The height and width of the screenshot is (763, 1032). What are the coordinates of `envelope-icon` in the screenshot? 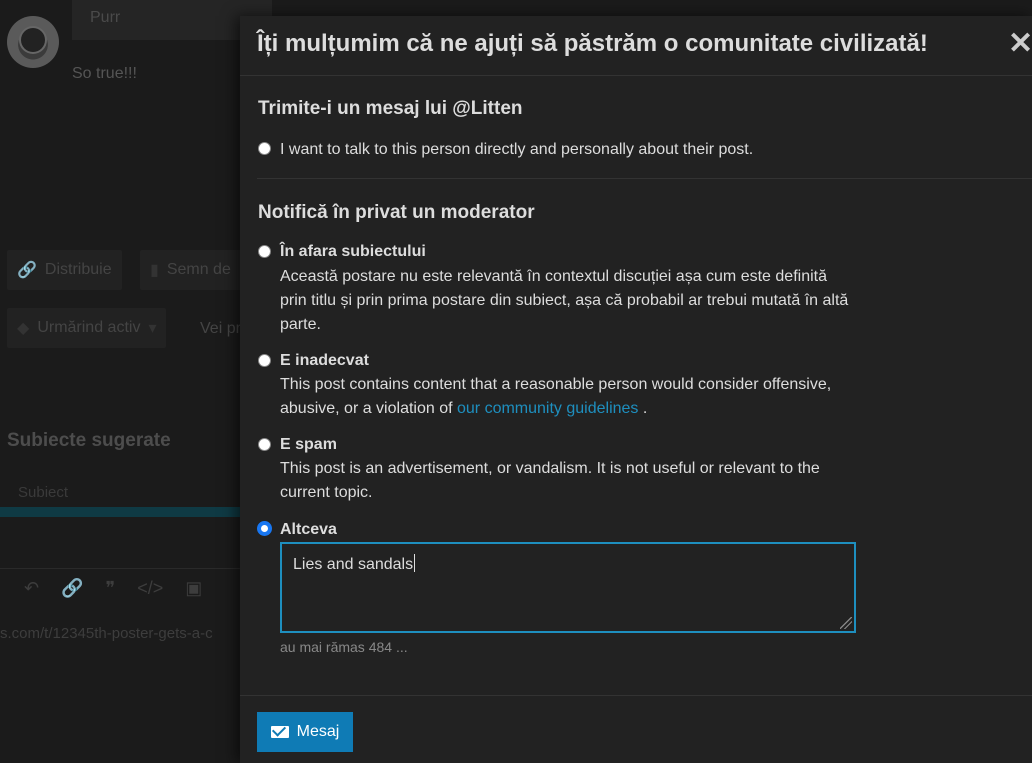 It's located at (279, 732).